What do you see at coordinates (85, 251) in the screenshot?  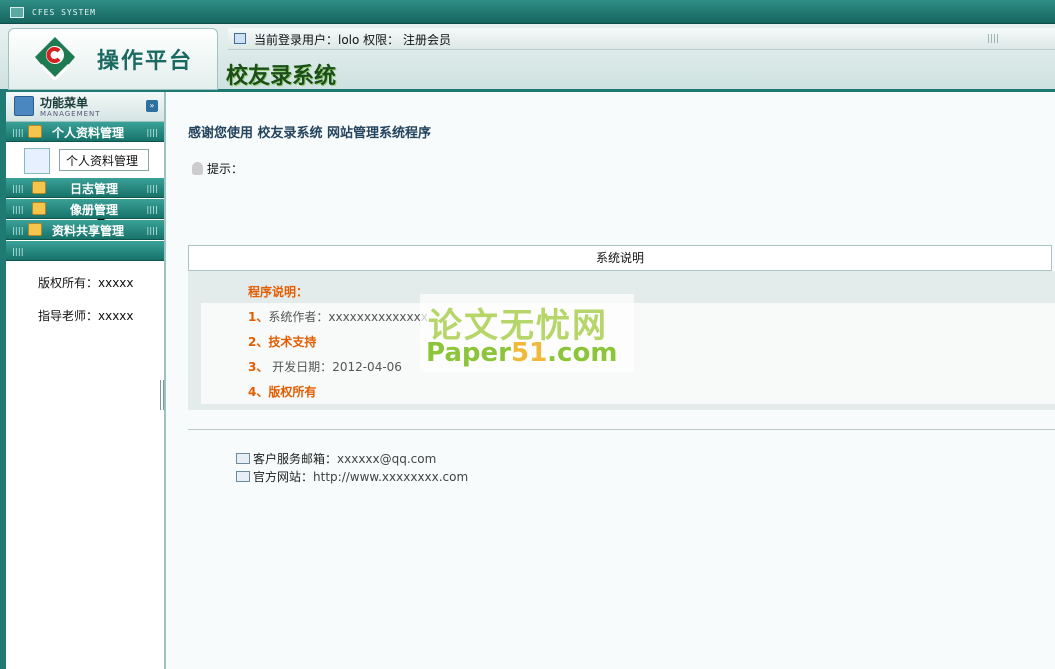 I see `sidebar-footer-bar: ||||` at bounding box center [85, 251].